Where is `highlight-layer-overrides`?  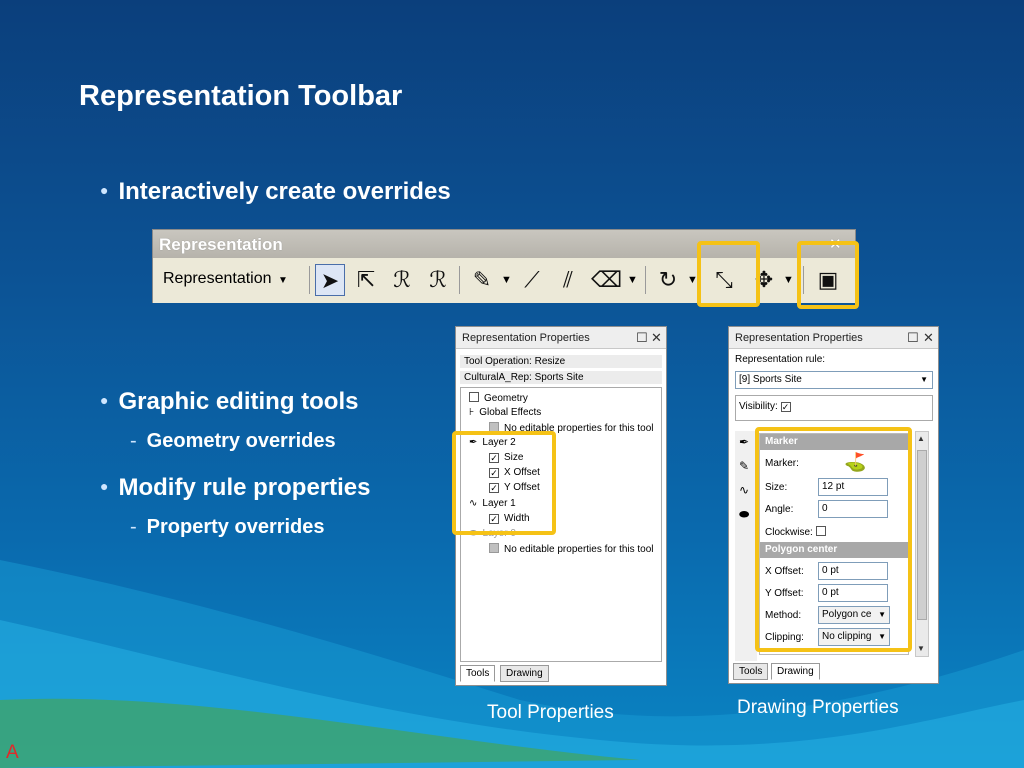
highlight-layer-overrides is located at coordinates (504, 483).